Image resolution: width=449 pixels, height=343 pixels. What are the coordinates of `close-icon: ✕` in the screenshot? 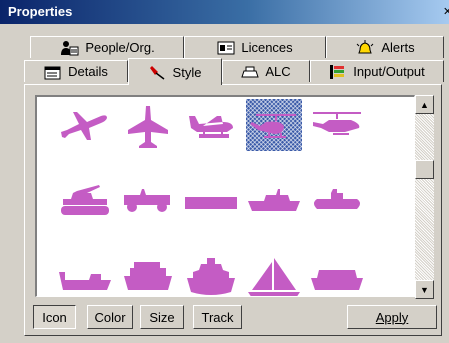 It's located at (446, 12).